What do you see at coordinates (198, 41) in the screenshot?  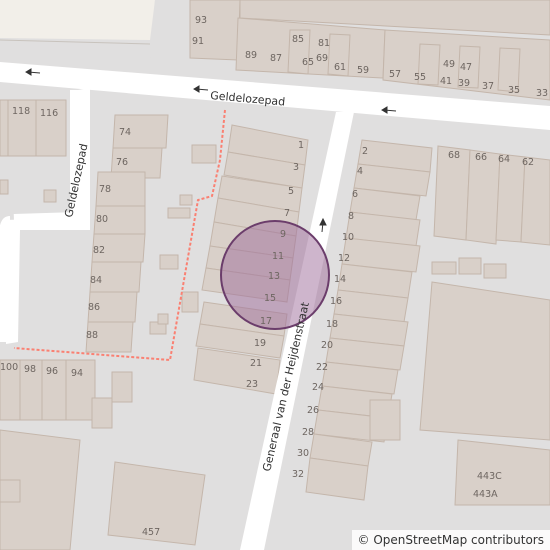 I see `house-number: 91` at bounding box center [198, 41].